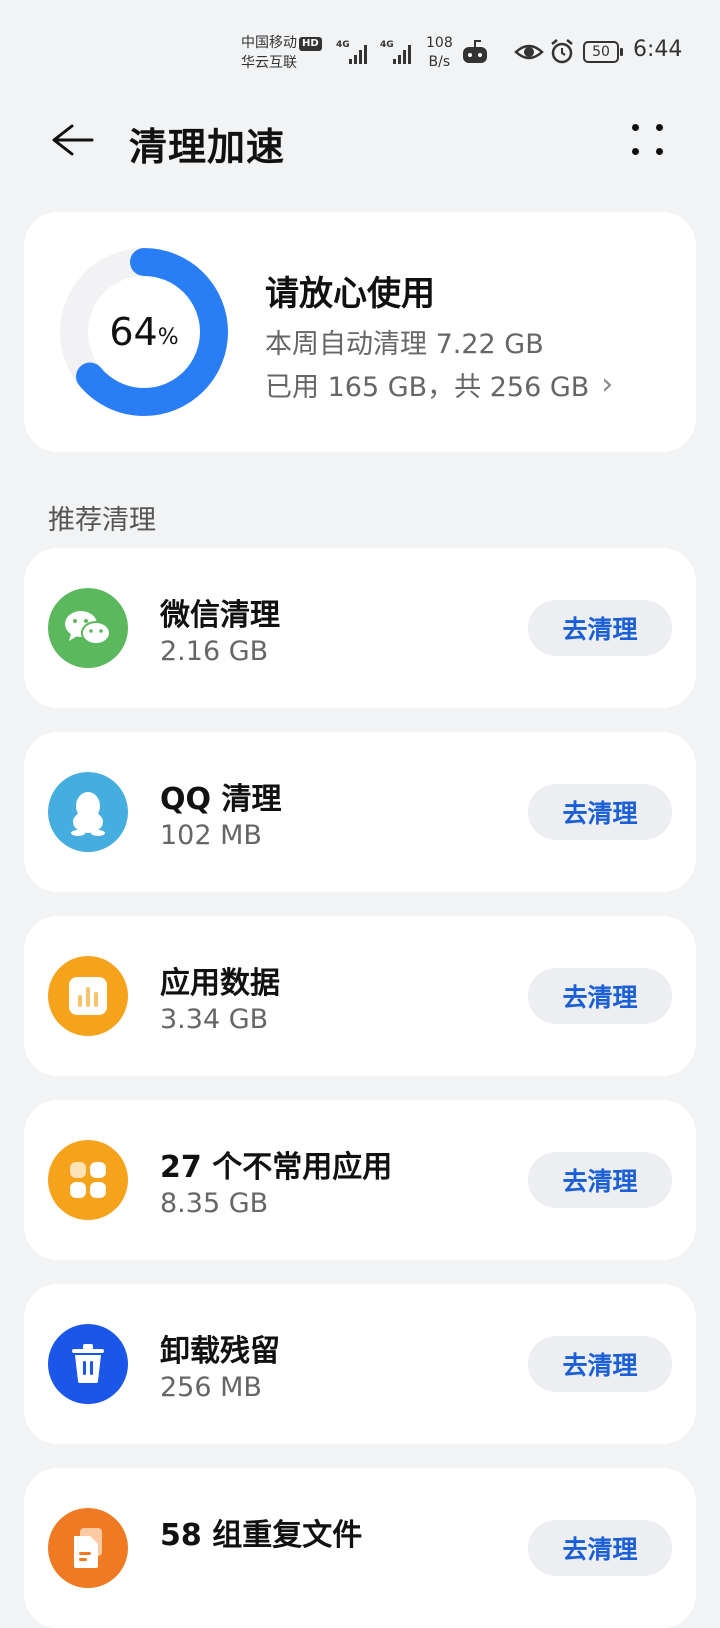 The image size is (720, 1628). What do you see at coordinates (600, 628) in the screenshot?
I see `clean-button-wechat: 去清理` at bounding box center [600, 628].